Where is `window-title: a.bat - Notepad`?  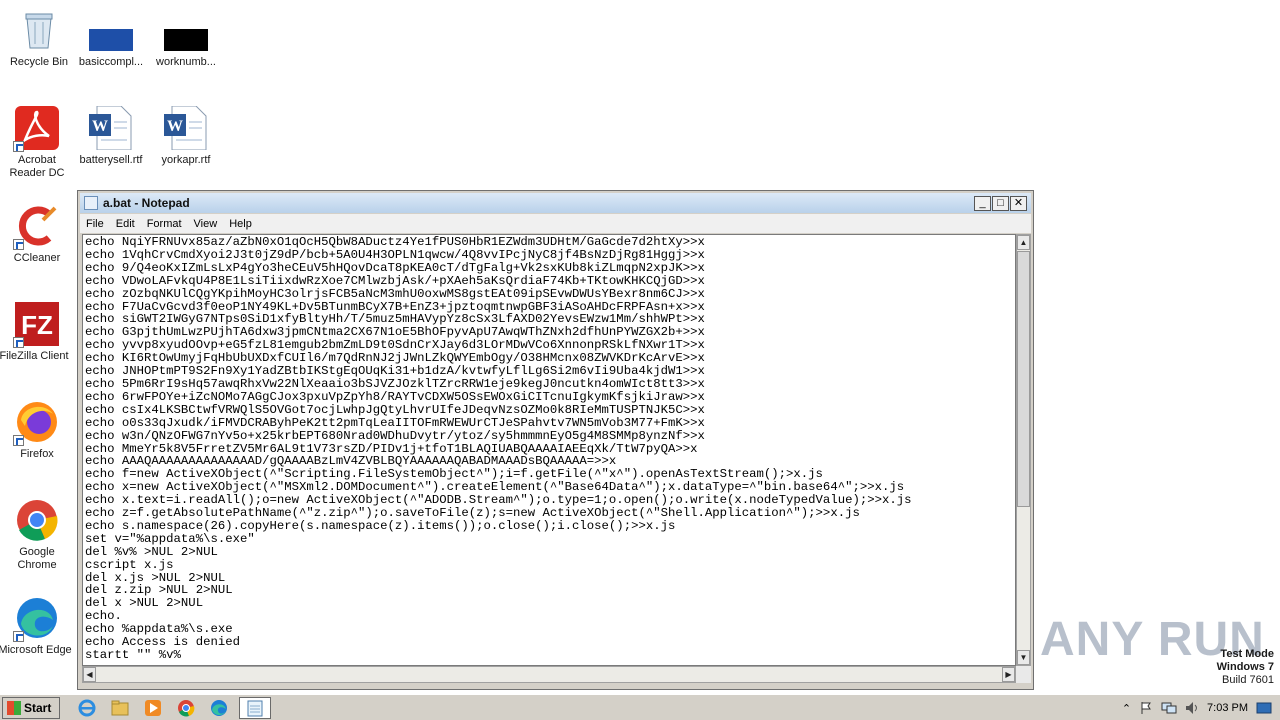
window-title: a.bat - Notepad is located at coordinates (146, 203).